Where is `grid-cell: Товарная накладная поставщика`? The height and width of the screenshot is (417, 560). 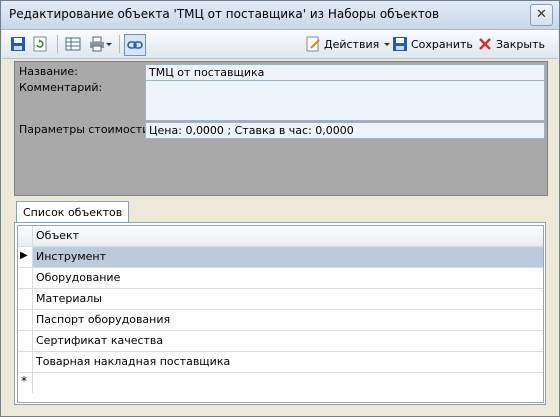
grid-cell: Товарная накладная поставщика is located at coordinates (288, 362).